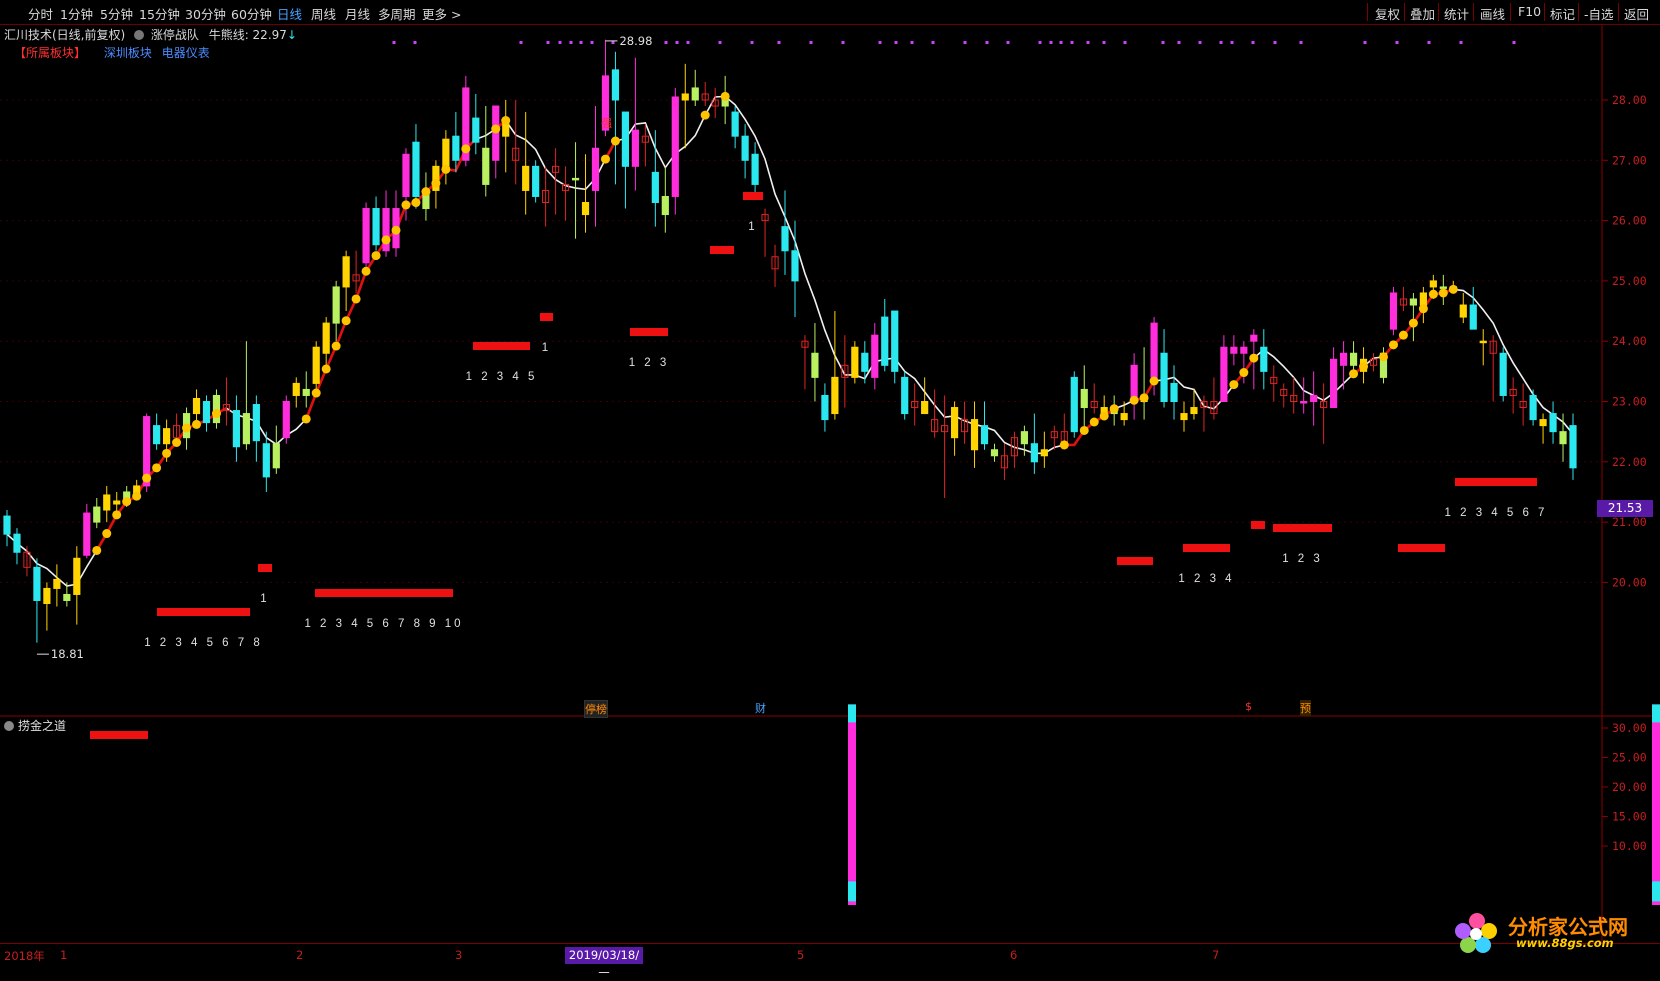  I want to click on count-label: 1 2 3 4 5 6 7 8 9 10, so click(383, 624).